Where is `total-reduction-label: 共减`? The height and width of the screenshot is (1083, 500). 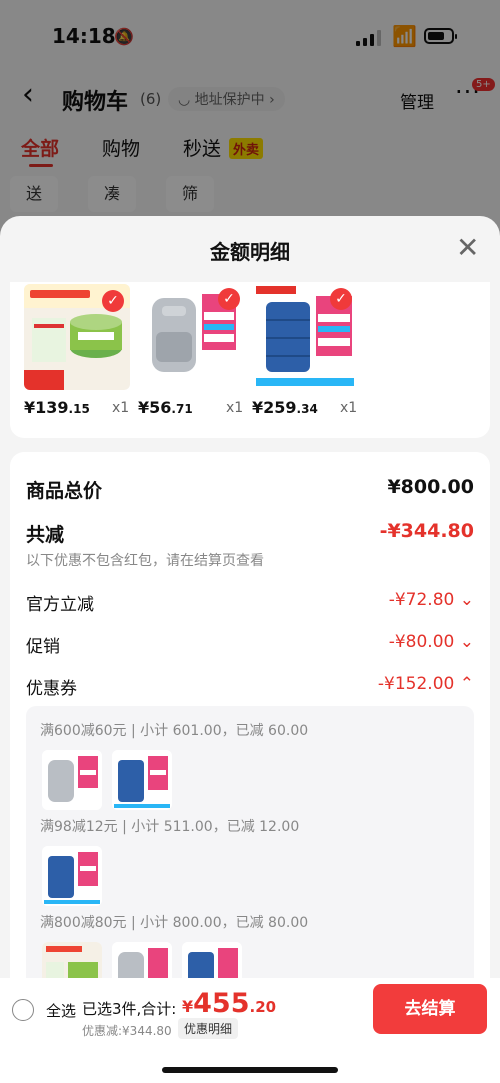 total-reduction-label: 共减 is located at coordinates (45, 535).